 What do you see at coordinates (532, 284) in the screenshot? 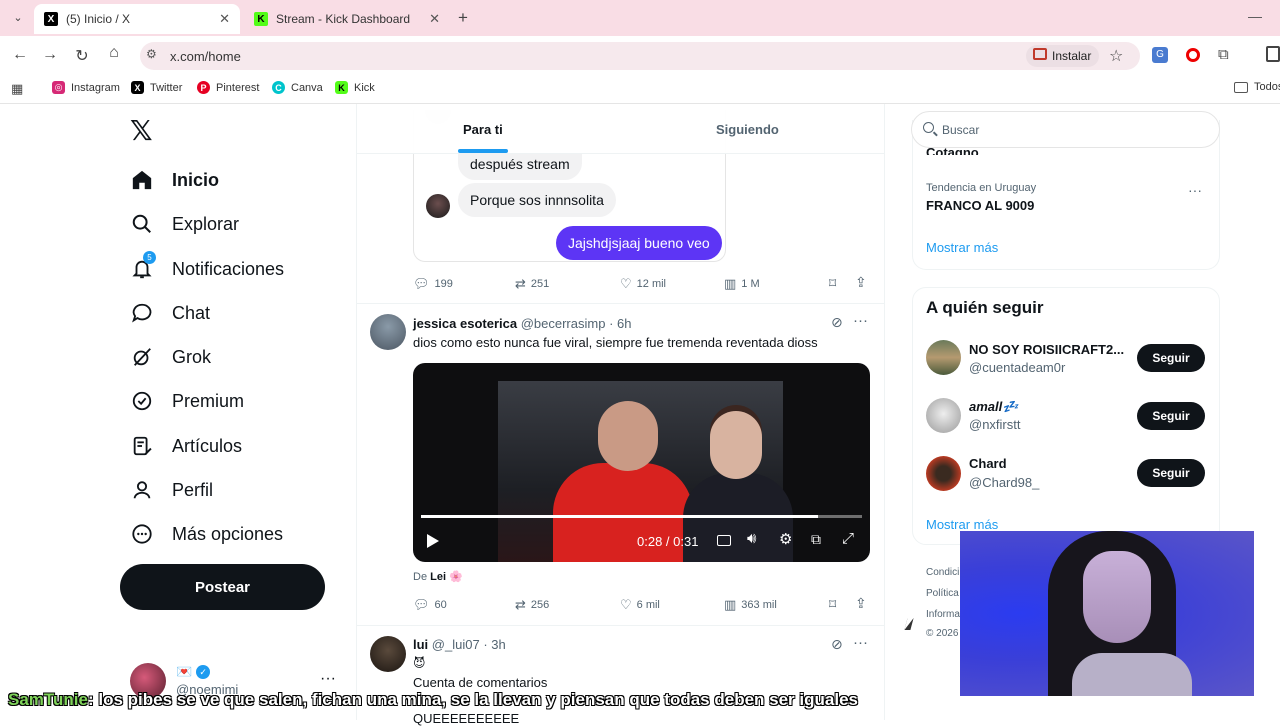
I see `repost-button: ⇄ 251` at bounding box center [532, 284].